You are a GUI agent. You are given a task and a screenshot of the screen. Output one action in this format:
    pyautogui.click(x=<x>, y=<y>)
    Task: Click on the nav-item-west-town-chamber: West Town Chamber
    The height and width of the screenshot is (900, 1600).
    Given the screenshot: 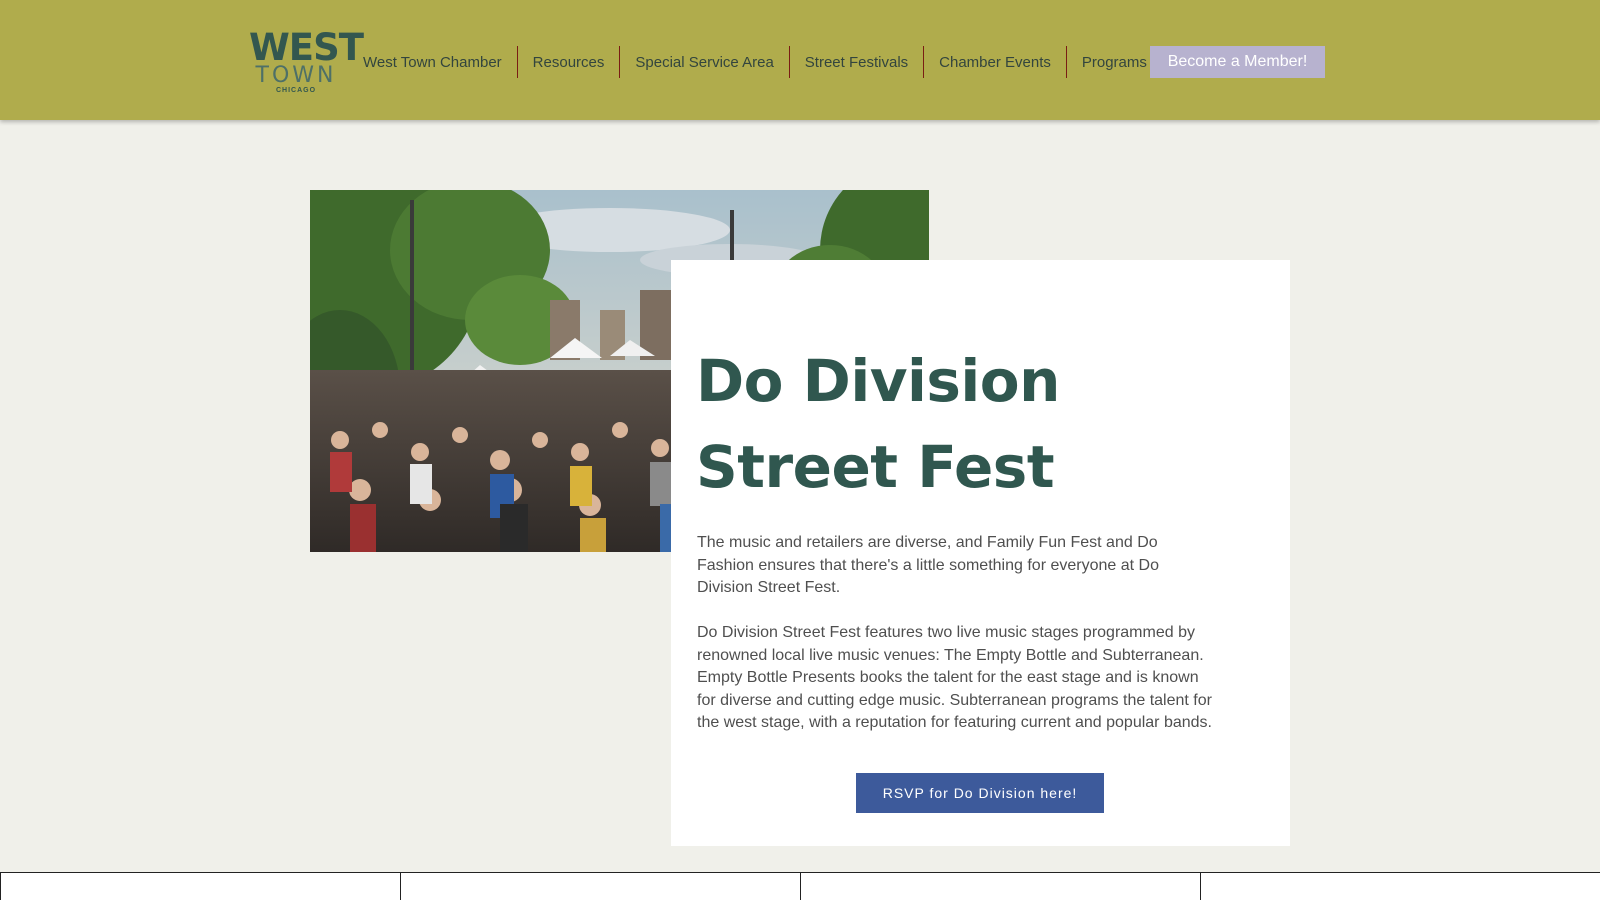 What is the action you would take?
    pyautogui.click(x=432, y=62)
    